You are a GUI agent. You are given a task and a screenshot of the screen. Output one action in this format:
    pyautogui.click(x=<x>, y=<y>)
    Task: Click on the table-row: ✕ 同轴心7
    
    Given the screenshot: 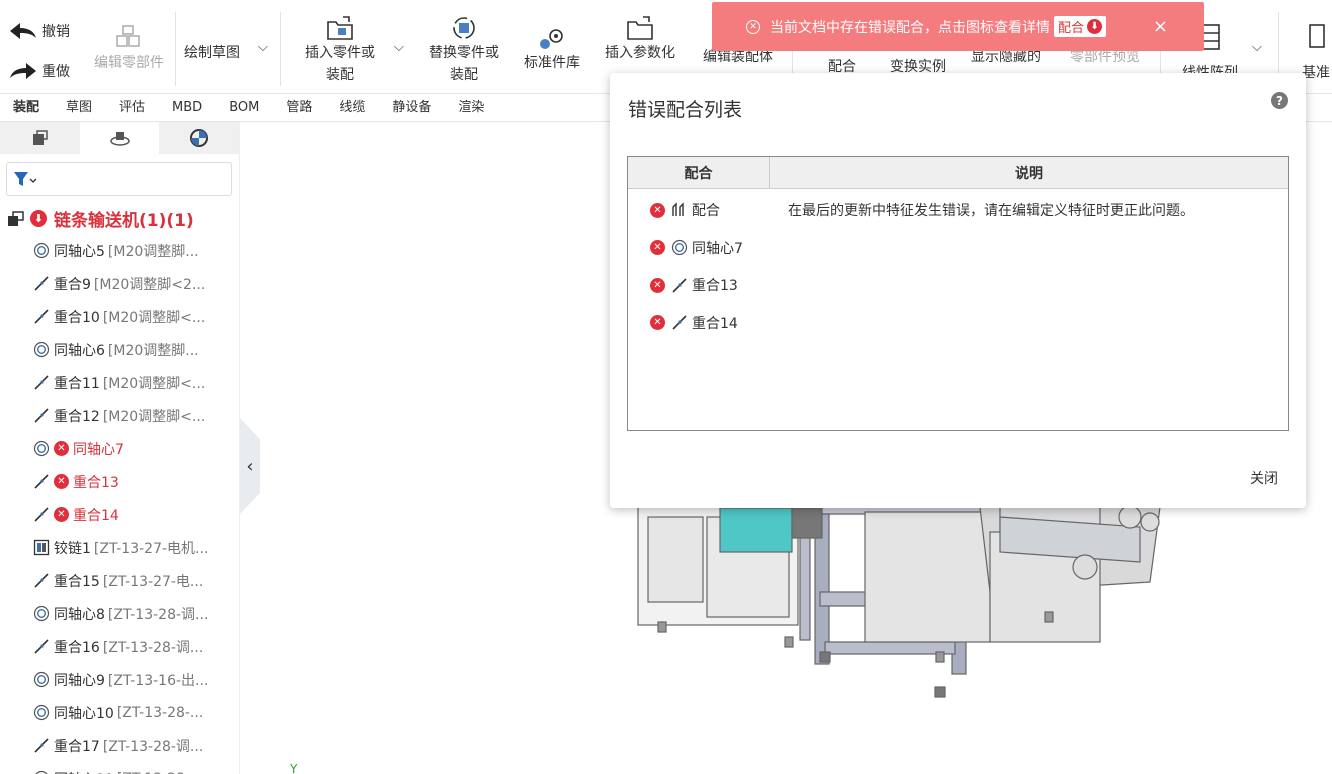 What is the action you would take?
    pyautogui.click(x=958, y=248)
    